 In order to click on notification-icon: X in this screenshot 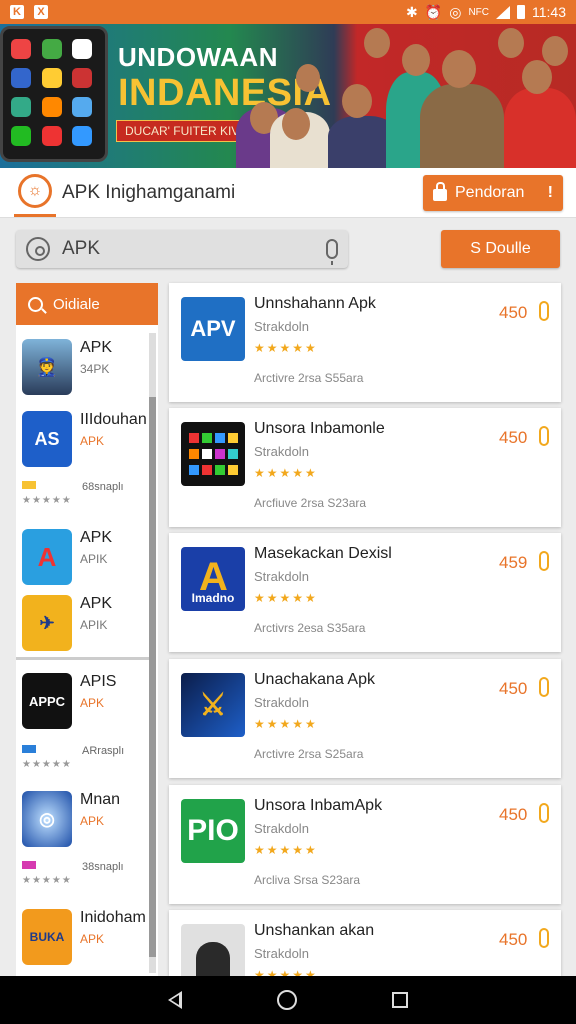, I will do `click(41, 12)`.